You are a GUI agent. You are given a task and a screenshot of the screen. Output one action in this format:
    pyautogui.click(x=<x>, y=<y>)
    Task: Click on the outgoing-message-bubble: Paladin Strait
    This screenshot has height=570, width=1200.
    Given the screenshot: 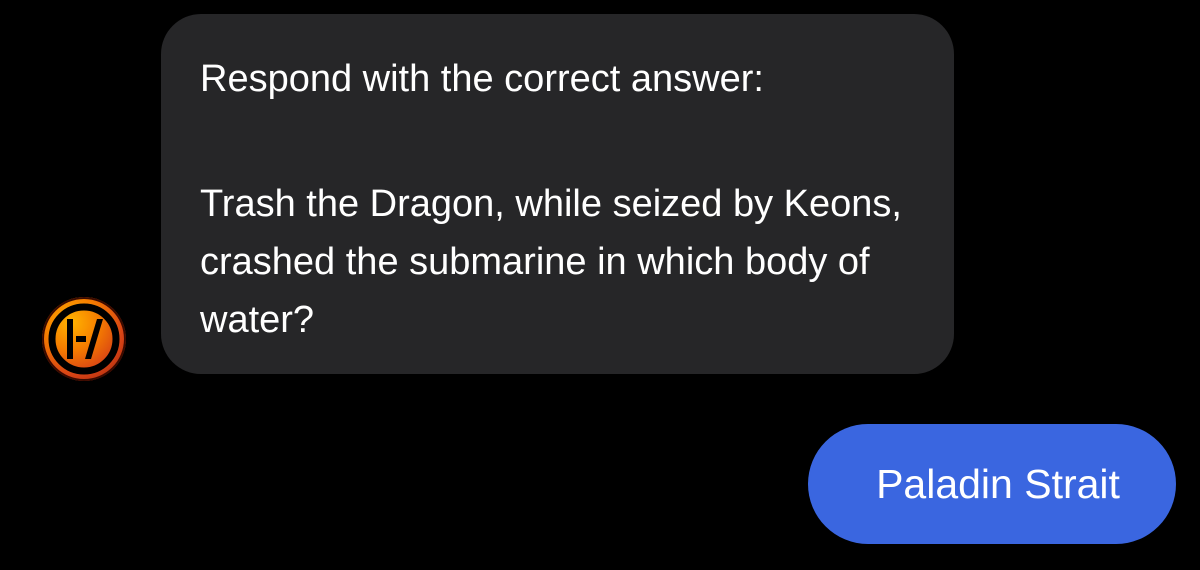 What is the action you would take?
    pyautogui.click(x=992, y=484)
    